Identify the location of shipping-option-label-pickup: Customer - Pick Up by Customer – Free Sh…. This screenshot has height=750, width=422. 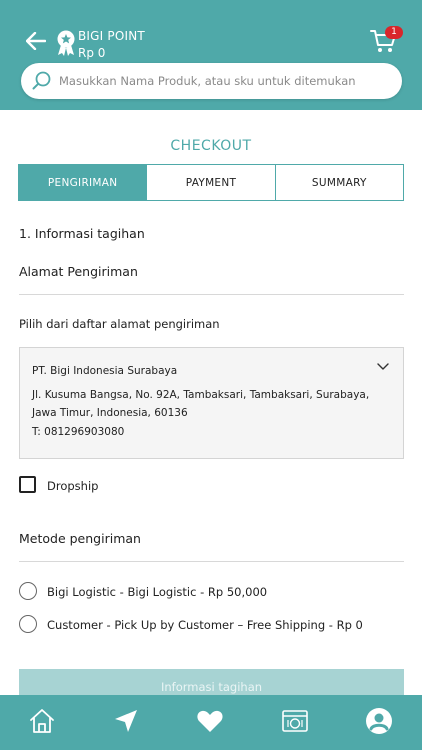
(205, 625).